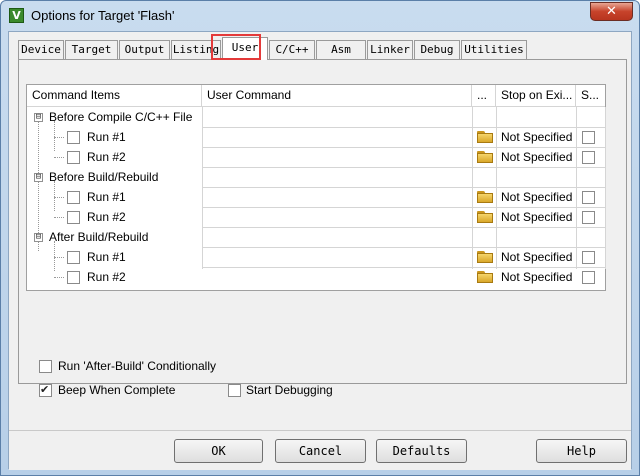 The height and width of the screenshot is (476, 640). I want to click on keil-uvision-icon: V, so click(16, 15).